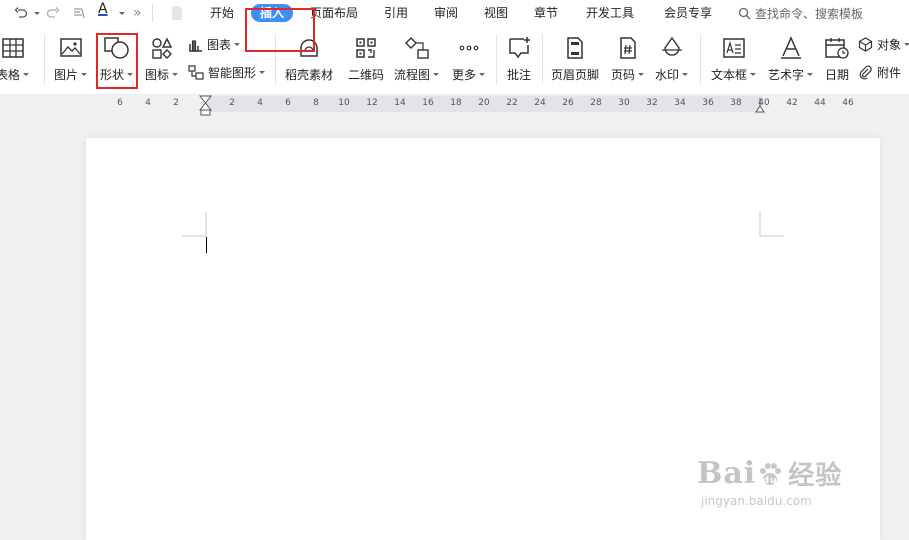  Describe the element at coordinates (334, 13) in the screenshot. I see `tab-page-layout: 页面布局` at that location.